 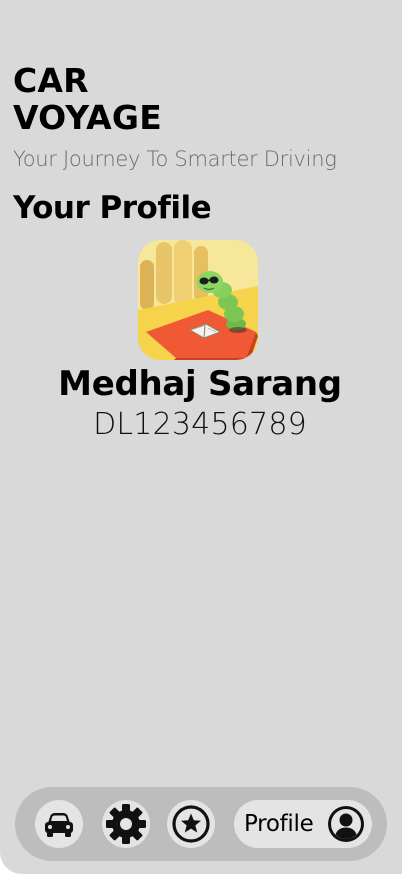 What do you see at coordinates (51, 80) in the screenshot?
I see `app-title-line1: CAR` at bounding box center [51, 80].